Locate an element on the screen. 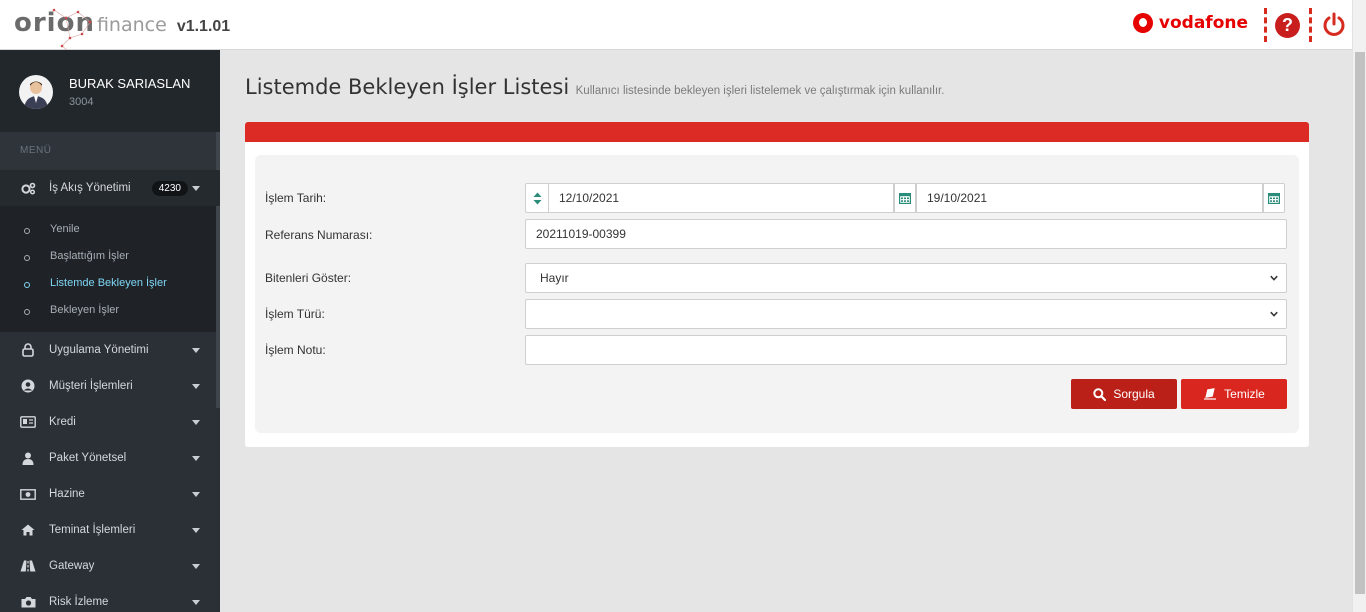 This screenshot has height=612, width=1366. query-button-label: Sorgula is located at coordinates (1134, 394).